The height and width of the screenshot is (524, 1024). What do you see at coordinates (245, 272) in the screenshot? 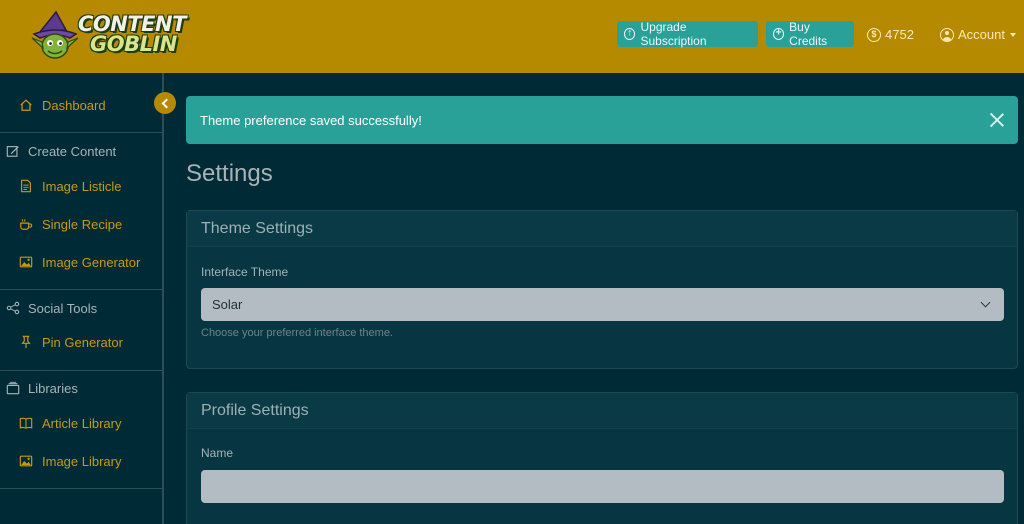
I see `interface-theme-label: Interface Theme` at bounding box center [245, 272].